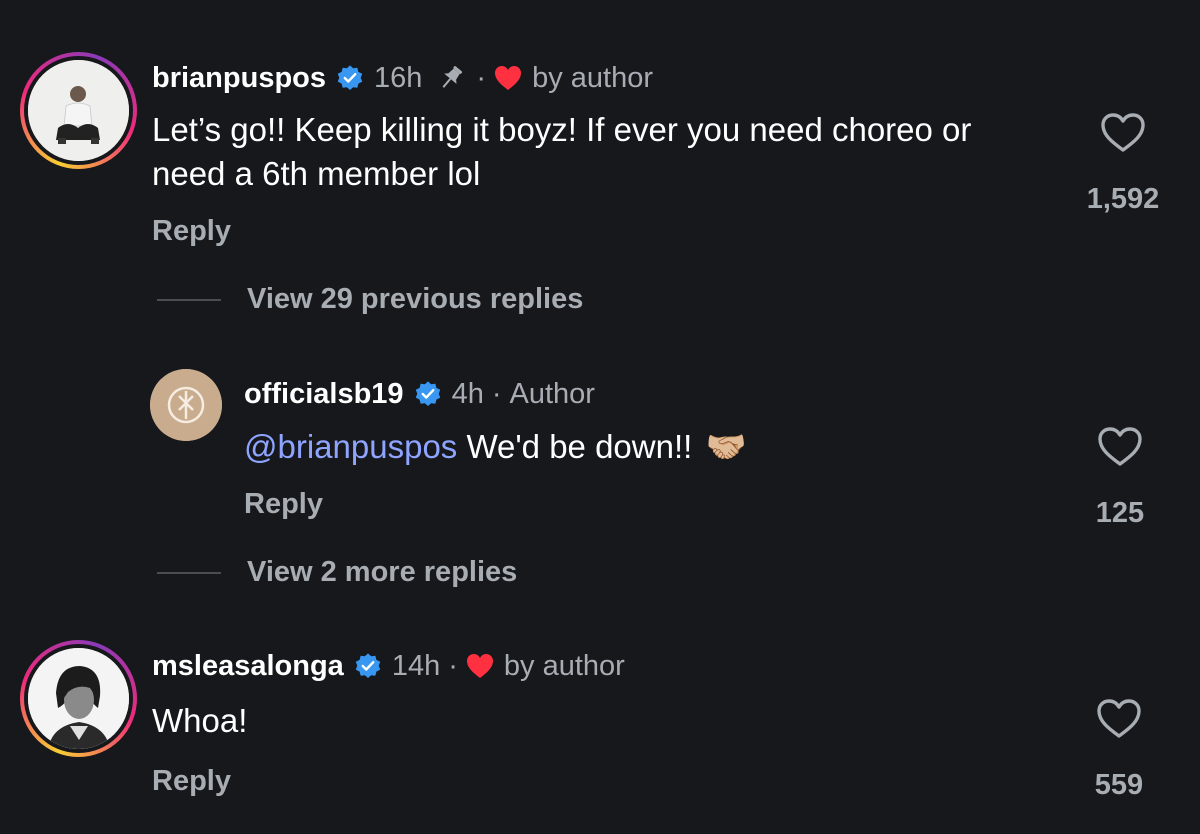 The image size is (1200, 834). What do you see at coordinates (324, 394) in the screenshot?
I see `username: officialsb19` at bounding box center [324, 394].